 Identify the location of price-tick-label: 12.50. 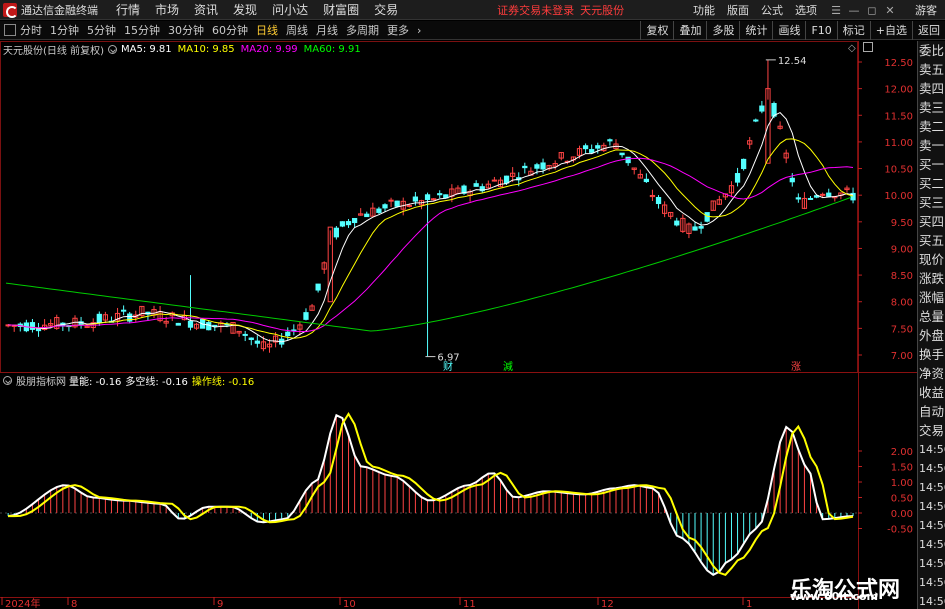
(898, 63).